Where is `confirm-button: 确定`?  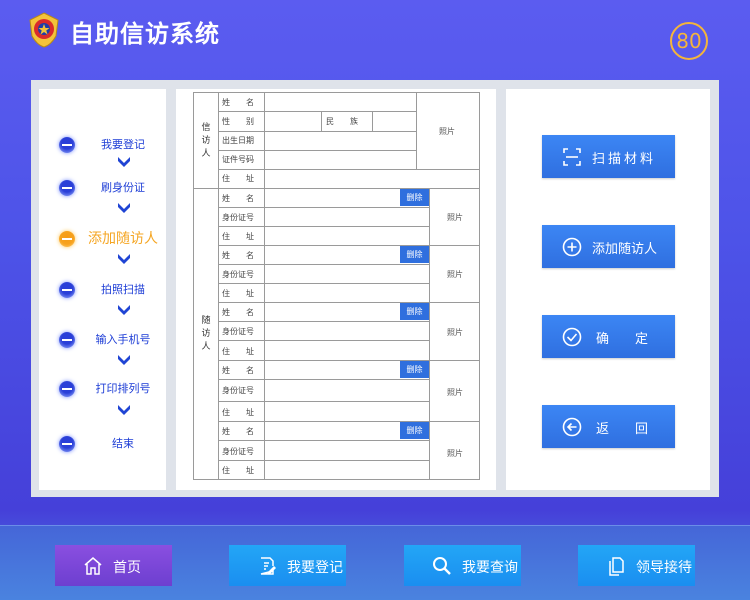 confirm-button: 确定 is located at coordinates (608, 336).